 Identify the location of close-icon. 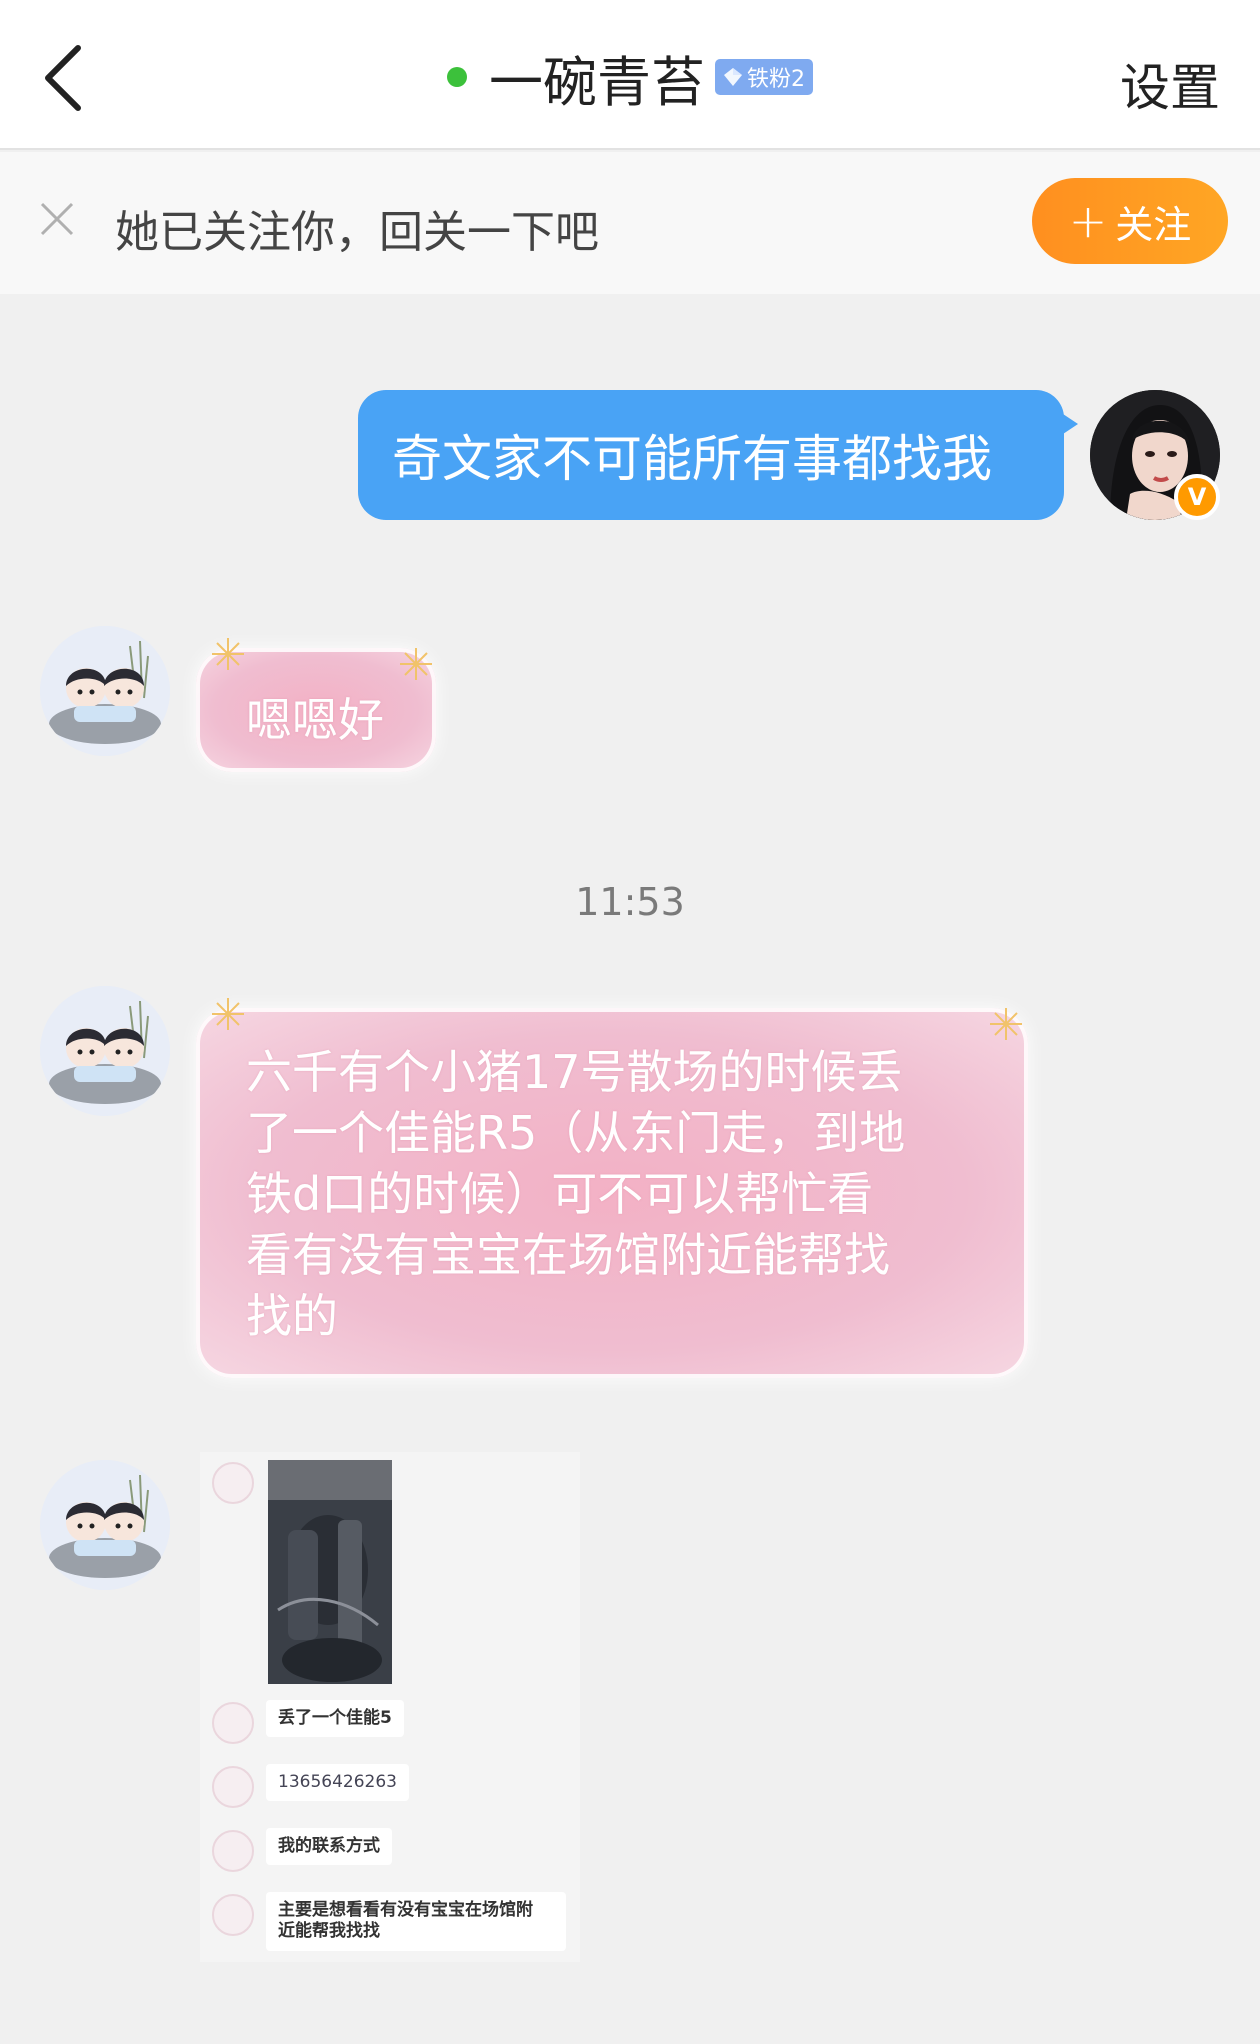
(57, 219).